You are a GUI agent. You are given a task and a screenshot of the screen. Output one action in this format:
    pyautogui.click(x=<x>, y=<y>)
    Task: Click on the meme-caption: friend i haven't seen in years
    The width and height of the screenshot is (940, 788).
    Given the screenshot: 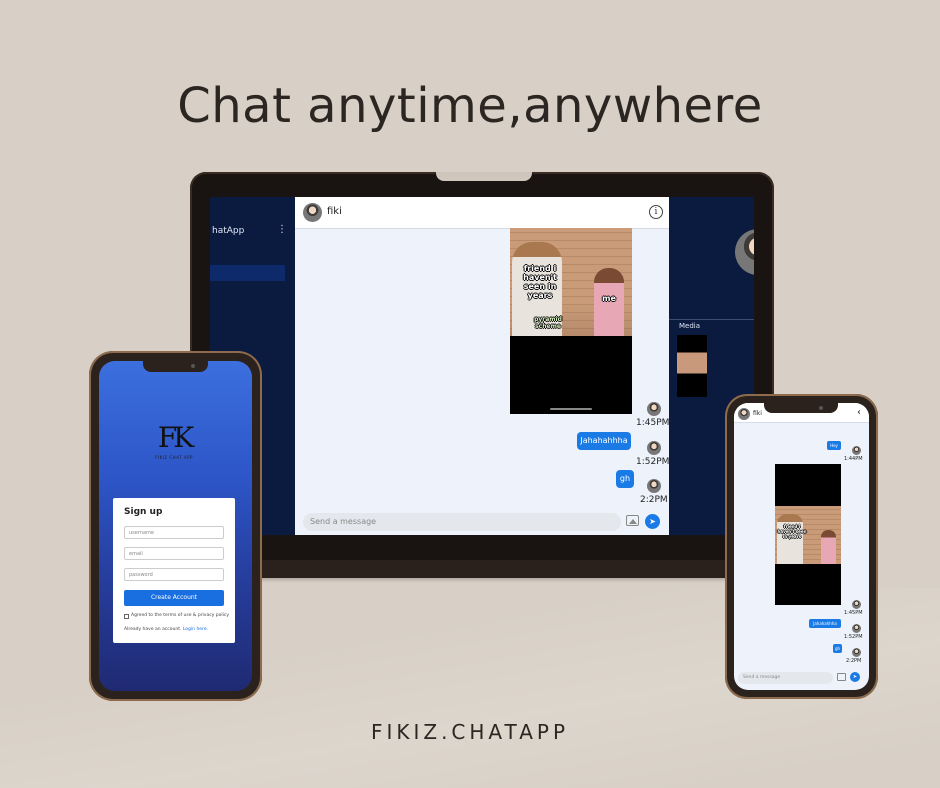 What is the action you would take?
    pyautogui.click(x=792, y=531)
    